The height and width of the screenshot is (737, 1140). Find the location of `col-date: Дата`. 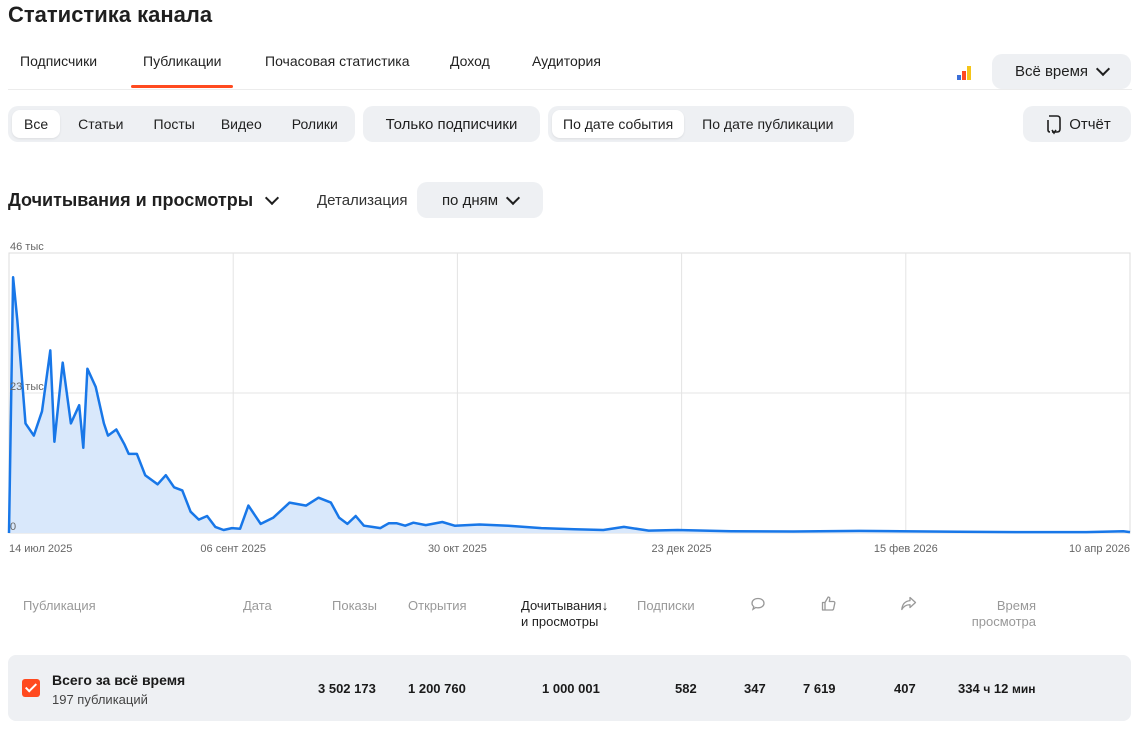

col-date: Дата is located at coordinates (257, 606).